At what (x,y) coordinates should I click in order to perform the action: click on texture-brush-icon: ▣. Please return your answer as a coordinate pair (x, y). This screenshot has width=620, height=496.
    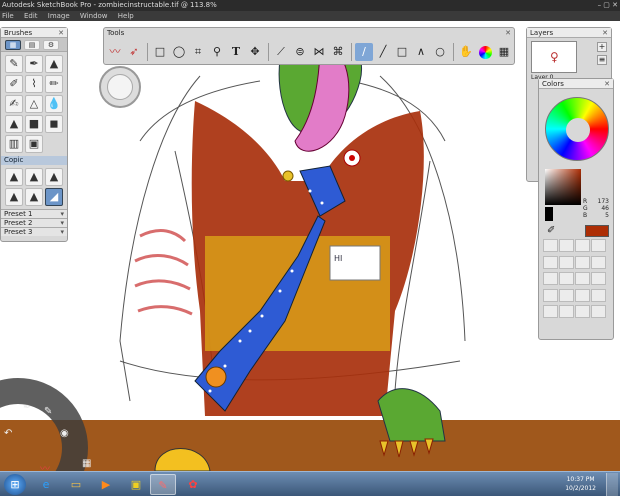
    Looking at the image, I should click on (34, 144).